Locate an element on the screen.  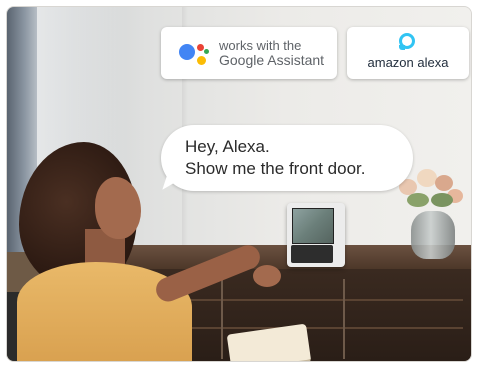
google-dot-blue is located at coordinates (187, 52).